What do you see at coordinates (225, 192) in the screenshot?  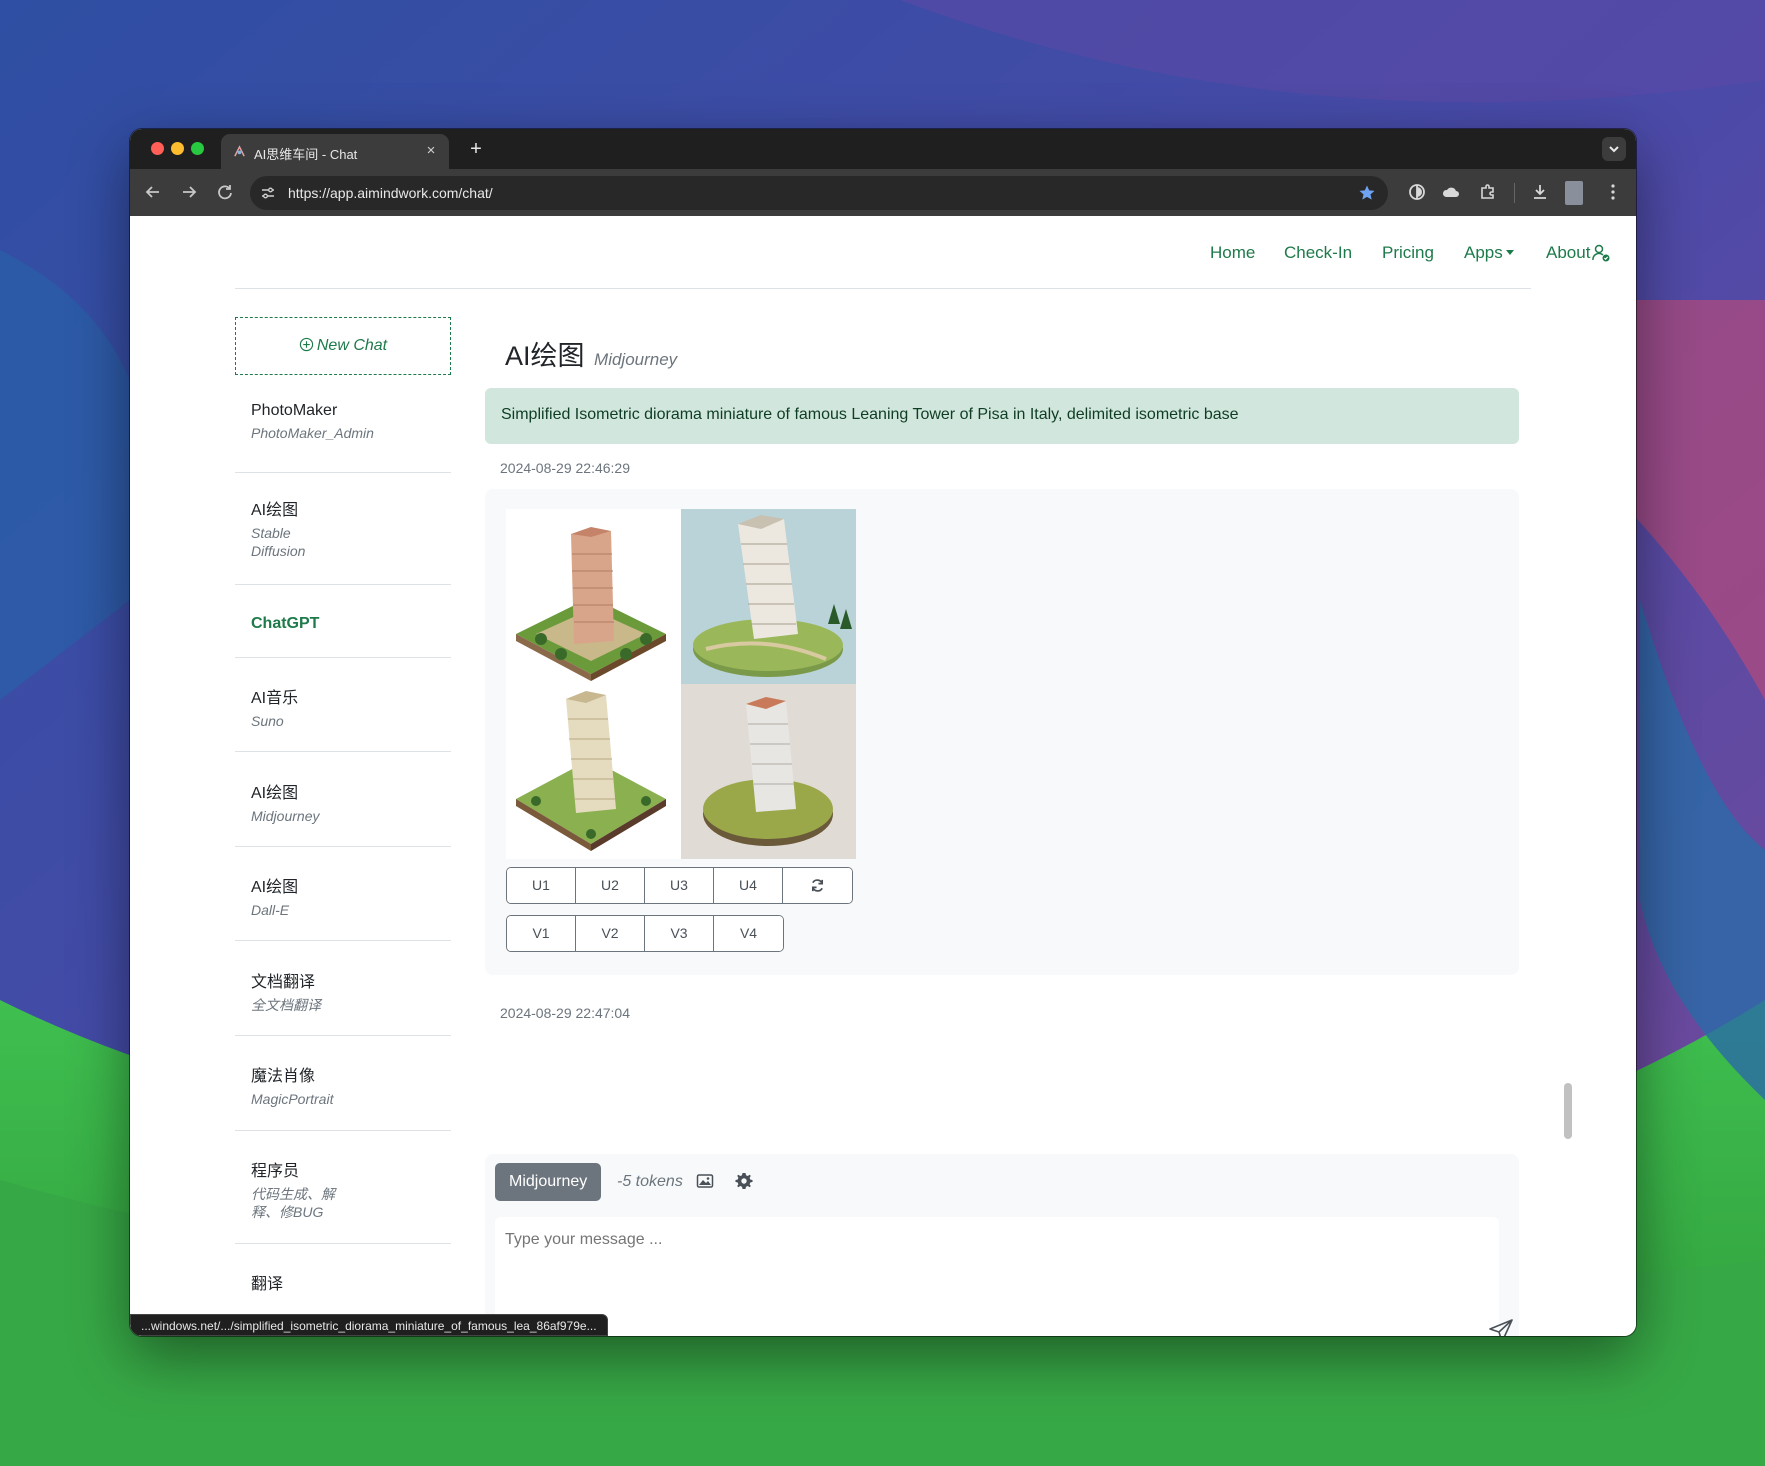 I see `reload-icon` at bounding box center [225, 192].